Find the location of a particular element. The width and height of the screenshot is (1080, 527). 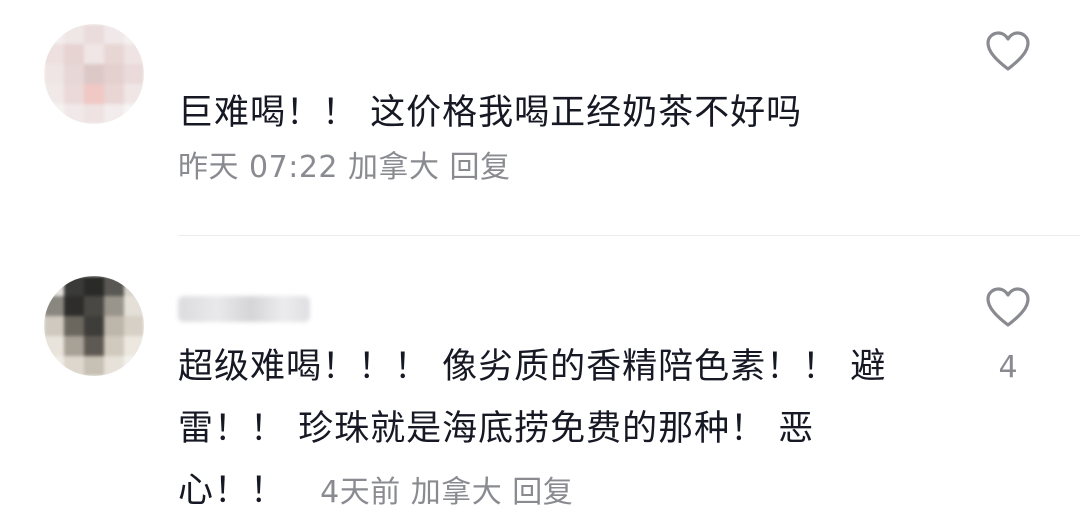

comment-body: 巨难喝！！ 这价格我喝正经奶茶不好吗 昨天 07:22 加拿大 回复 is located at coordinates (548, 136).